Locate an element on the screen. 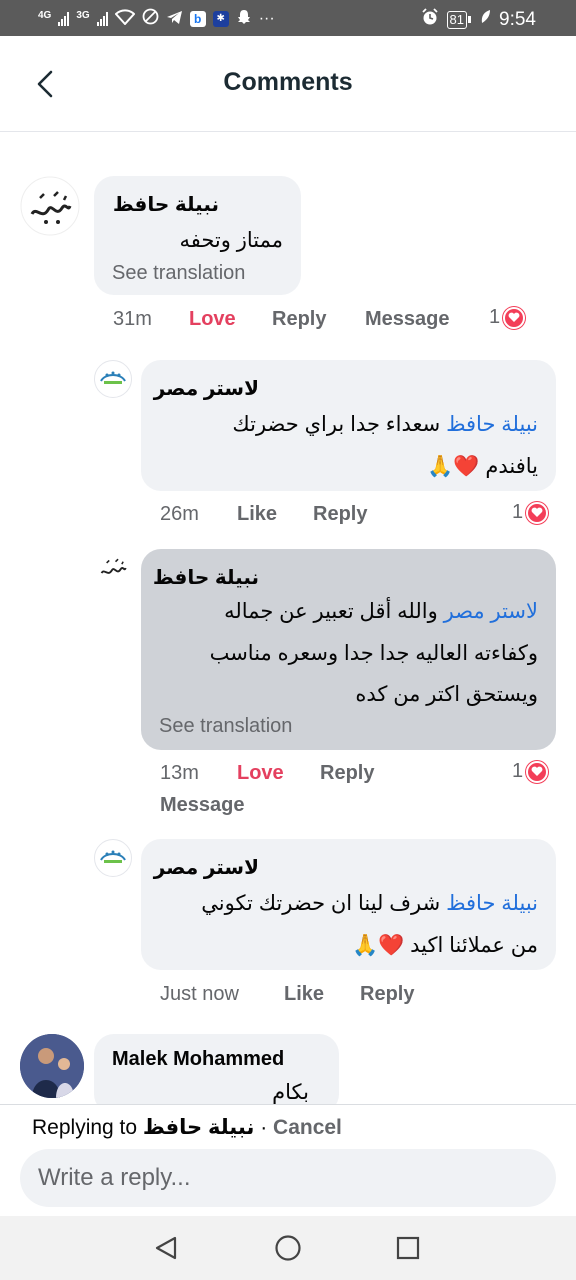  comment-text-line: يافندم ❤️🙏 is located at coordinates (482, 466).